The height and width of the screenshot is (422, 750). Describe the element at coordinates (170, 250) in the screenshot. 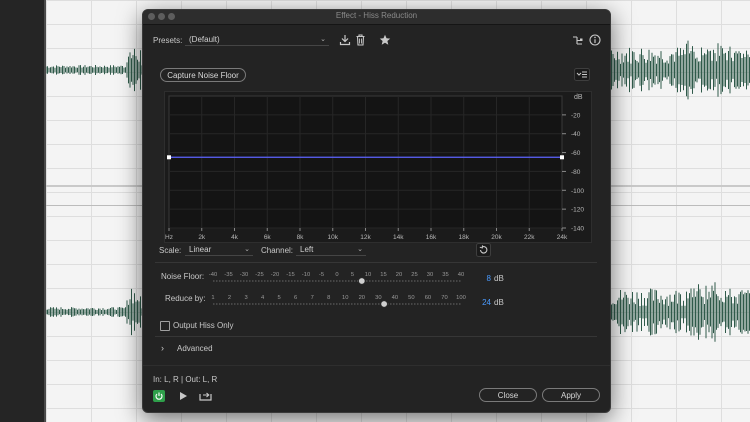

I see `scale-label: Scale:` at that location.